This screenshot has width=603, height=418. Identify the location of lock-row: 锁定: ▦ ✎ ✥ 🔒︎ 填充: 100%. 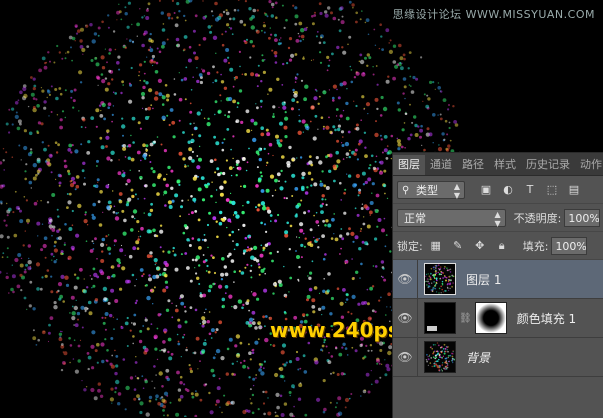
(498, 246).